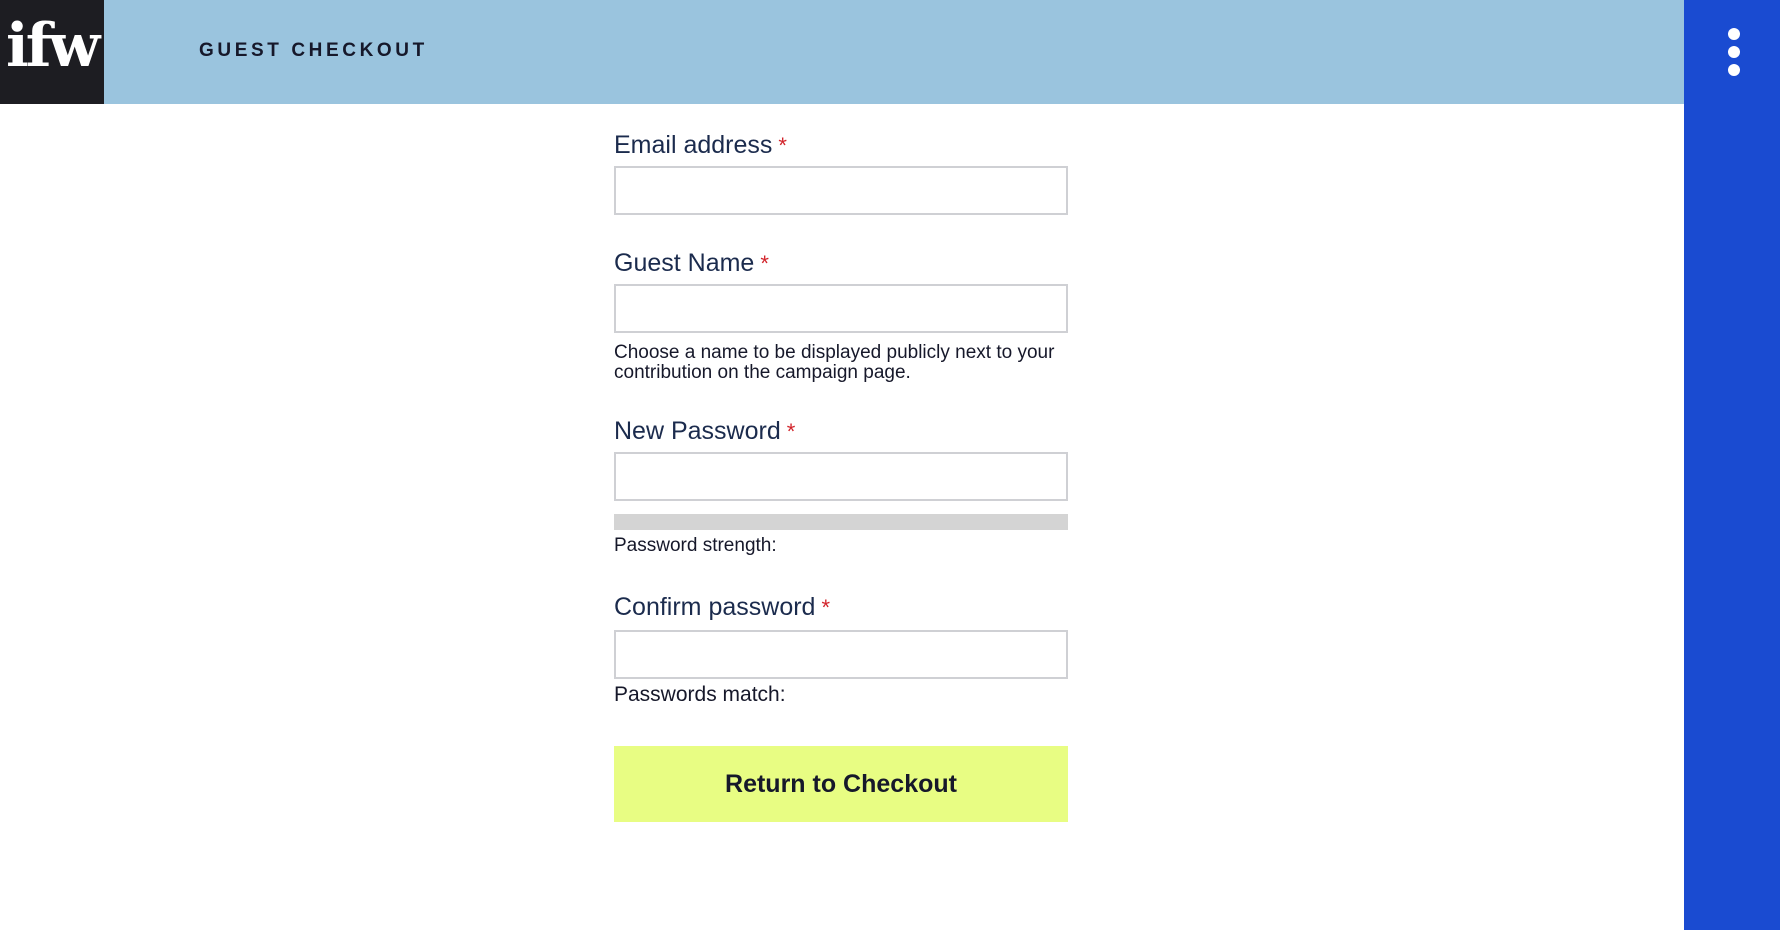  I want to click on email-field, so click(841, 190).